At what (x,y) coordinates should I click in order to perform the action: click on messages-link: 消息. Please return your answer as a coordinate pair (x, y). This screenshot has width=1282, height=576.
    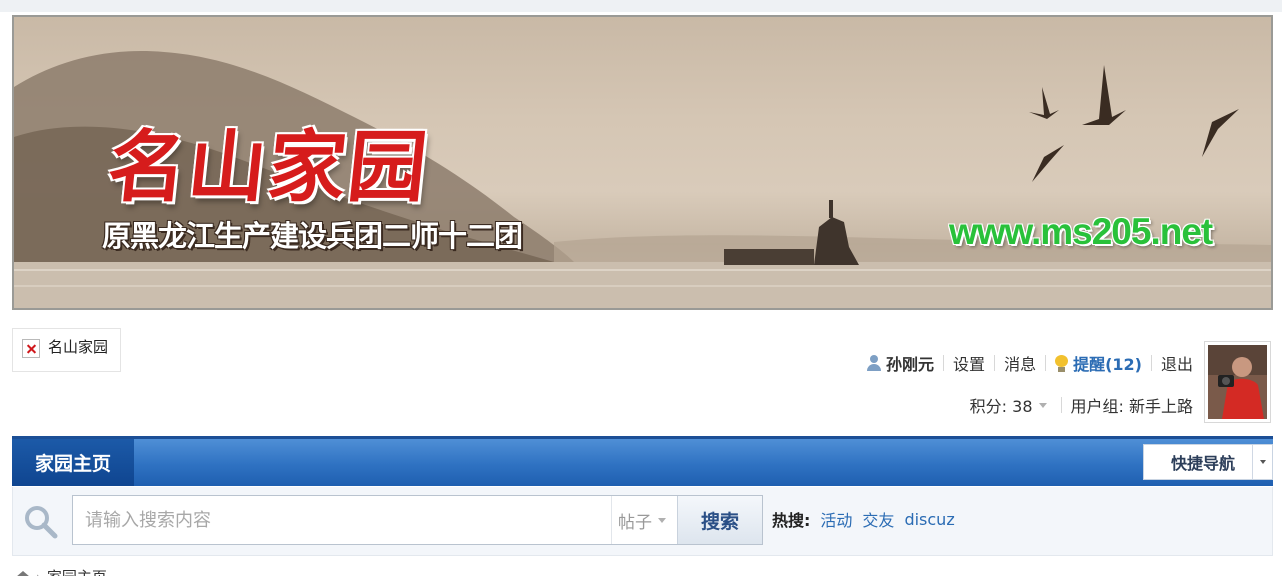
    Looking at the image, I should click on (1020, 363).